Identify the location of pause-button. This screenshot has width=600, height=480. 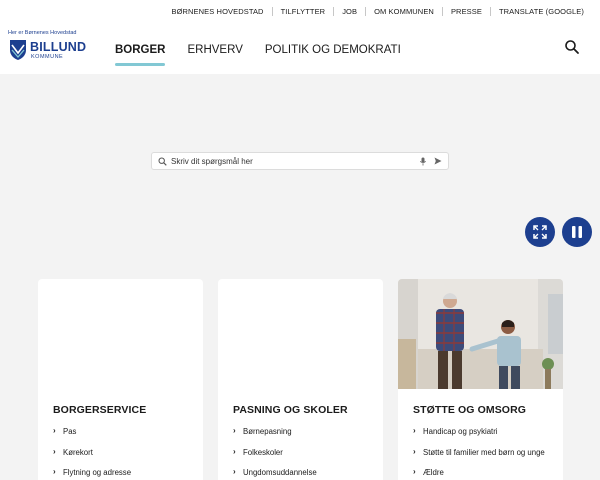
(577, 232).